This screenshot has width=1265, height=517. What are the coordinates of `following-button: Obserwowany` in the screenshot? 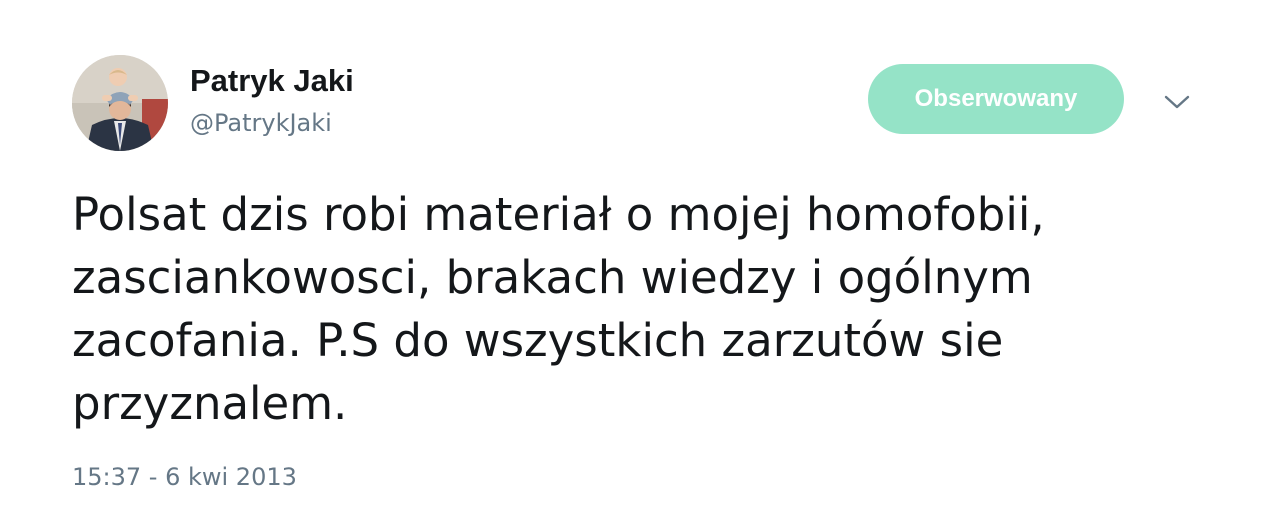 It's located at (996, 99).